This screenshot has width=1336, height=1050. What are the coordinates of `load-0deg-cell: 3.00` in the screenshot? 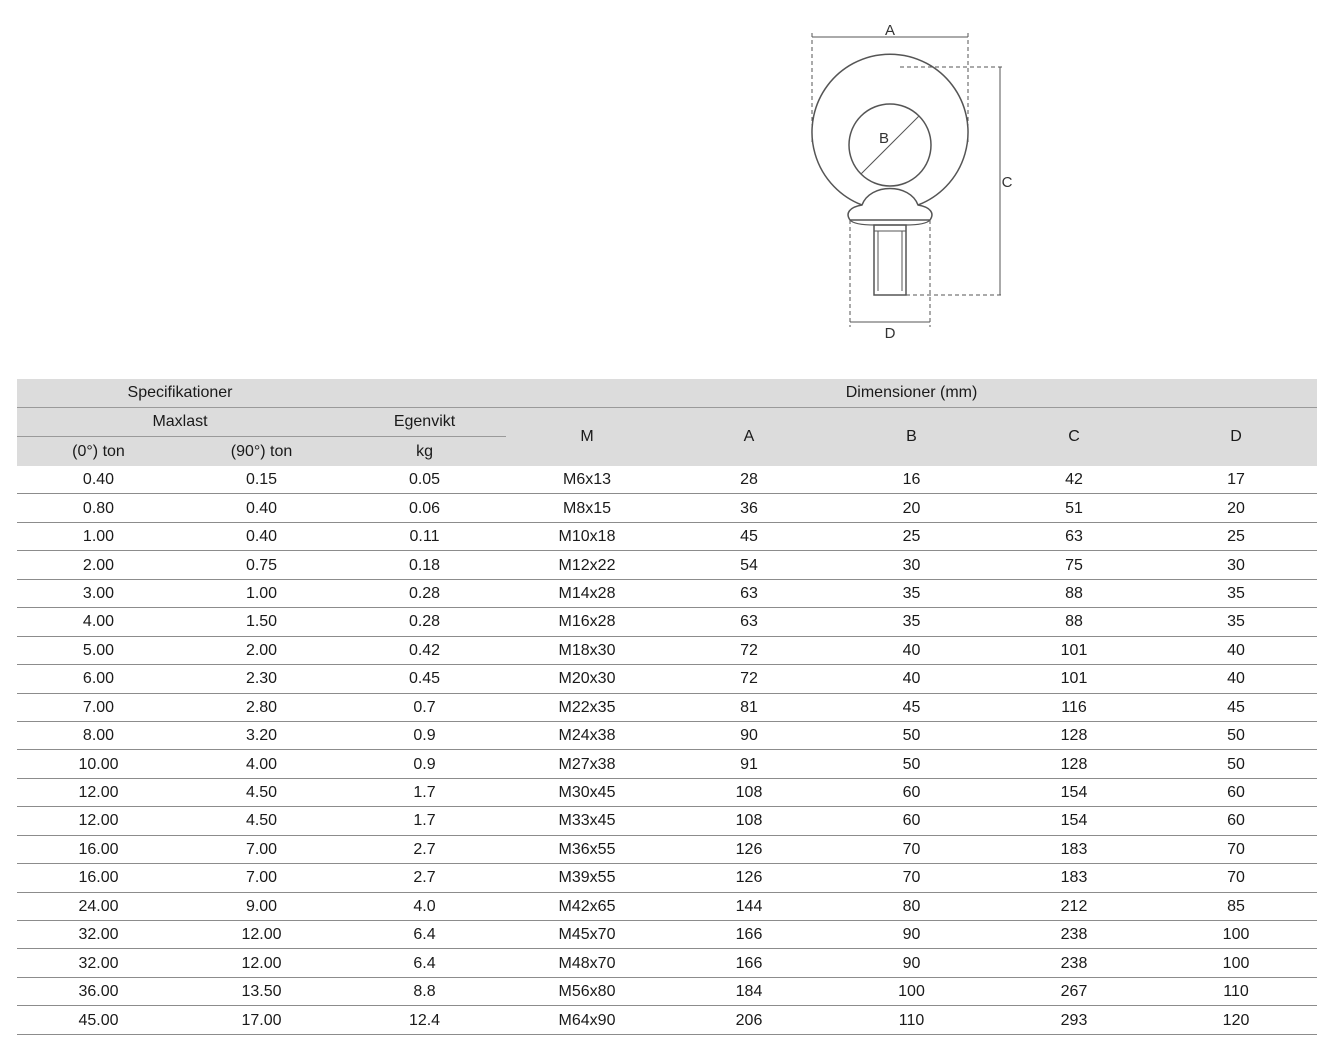 It's located at (98, 594).